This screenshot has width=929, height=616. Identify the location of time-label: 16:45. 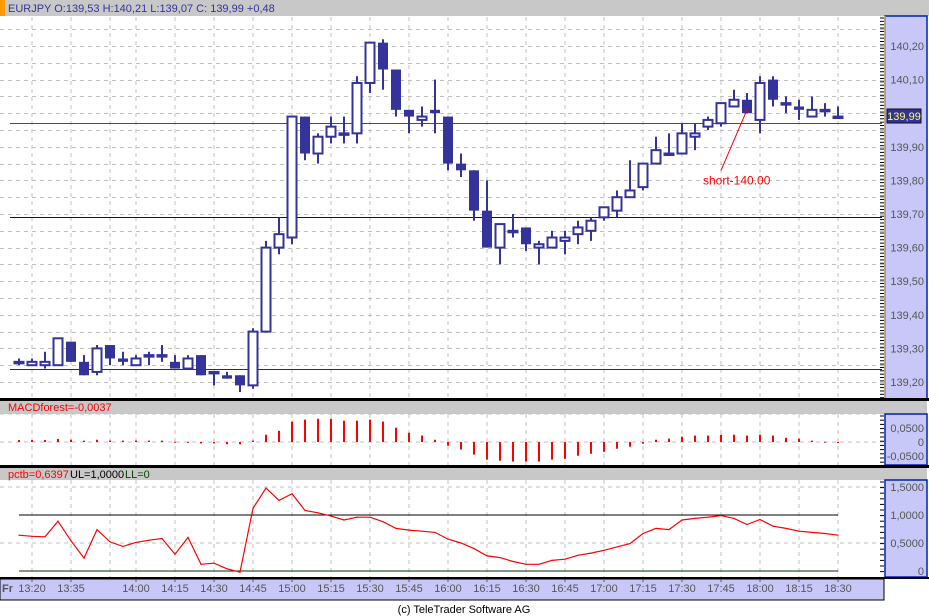
(565, 589).